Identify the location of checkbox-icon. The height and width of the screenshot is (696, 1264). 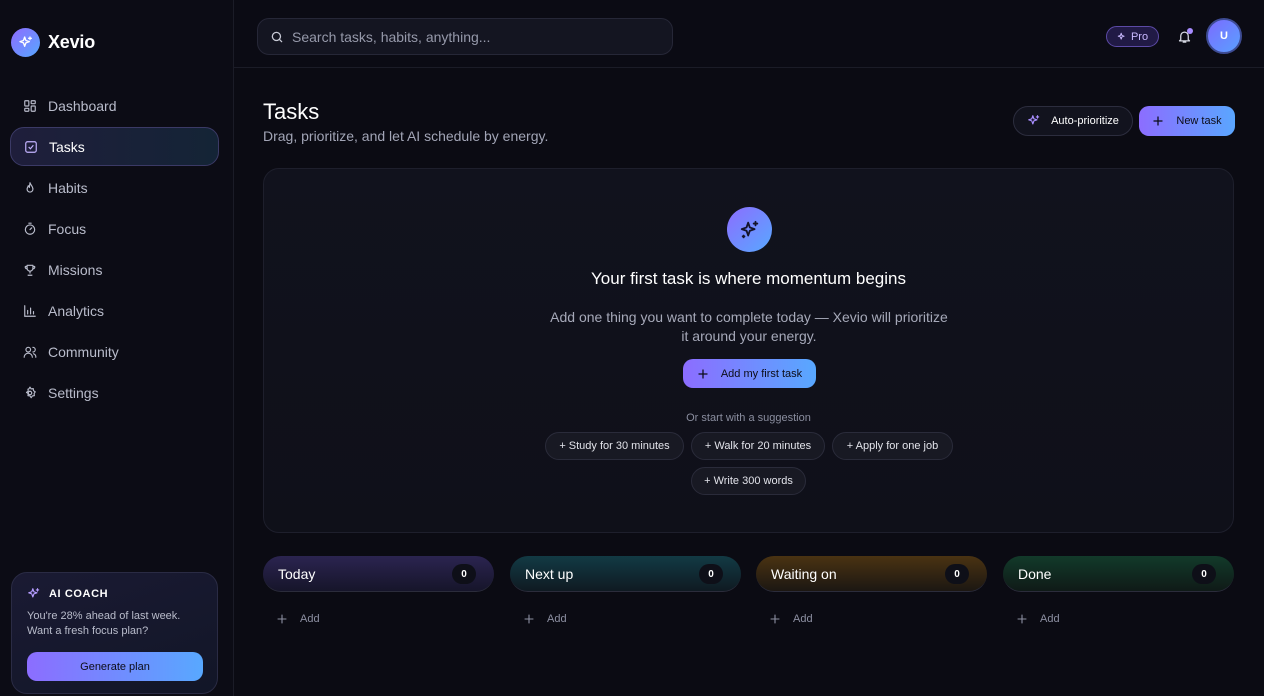
(31, 147).